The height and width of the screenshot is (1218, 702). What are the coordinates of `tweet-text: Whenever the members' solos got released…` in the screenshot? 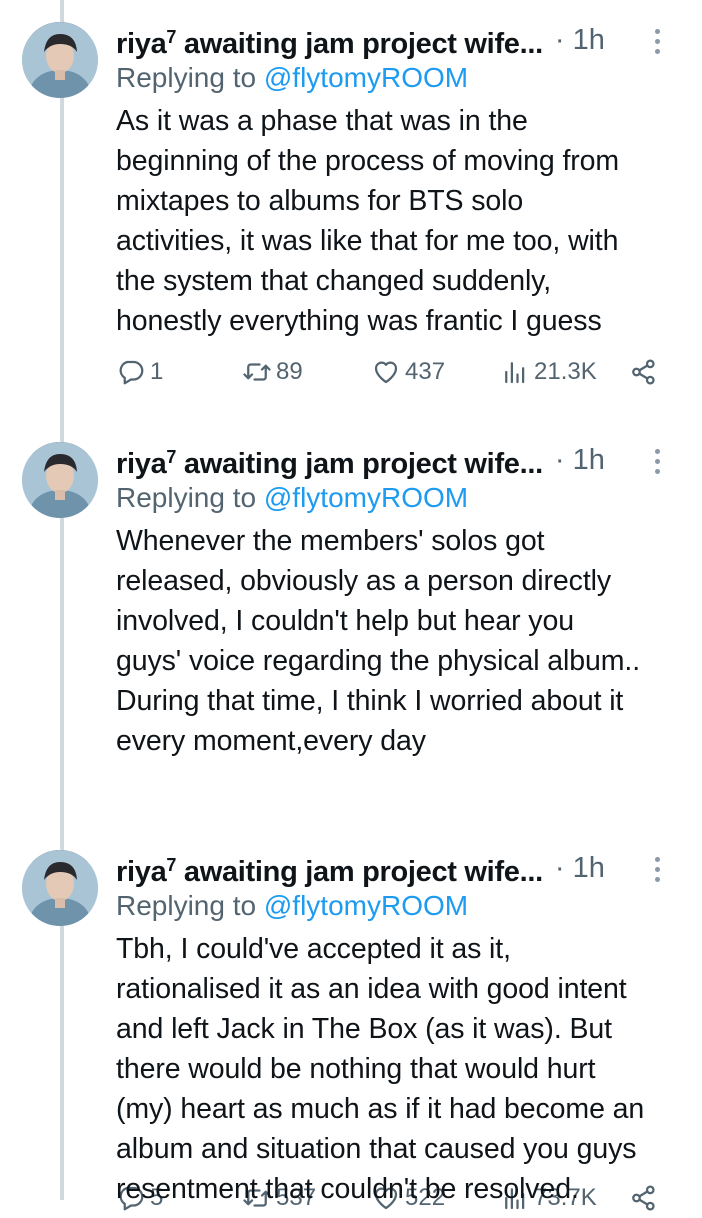 It's located at (378, 641).